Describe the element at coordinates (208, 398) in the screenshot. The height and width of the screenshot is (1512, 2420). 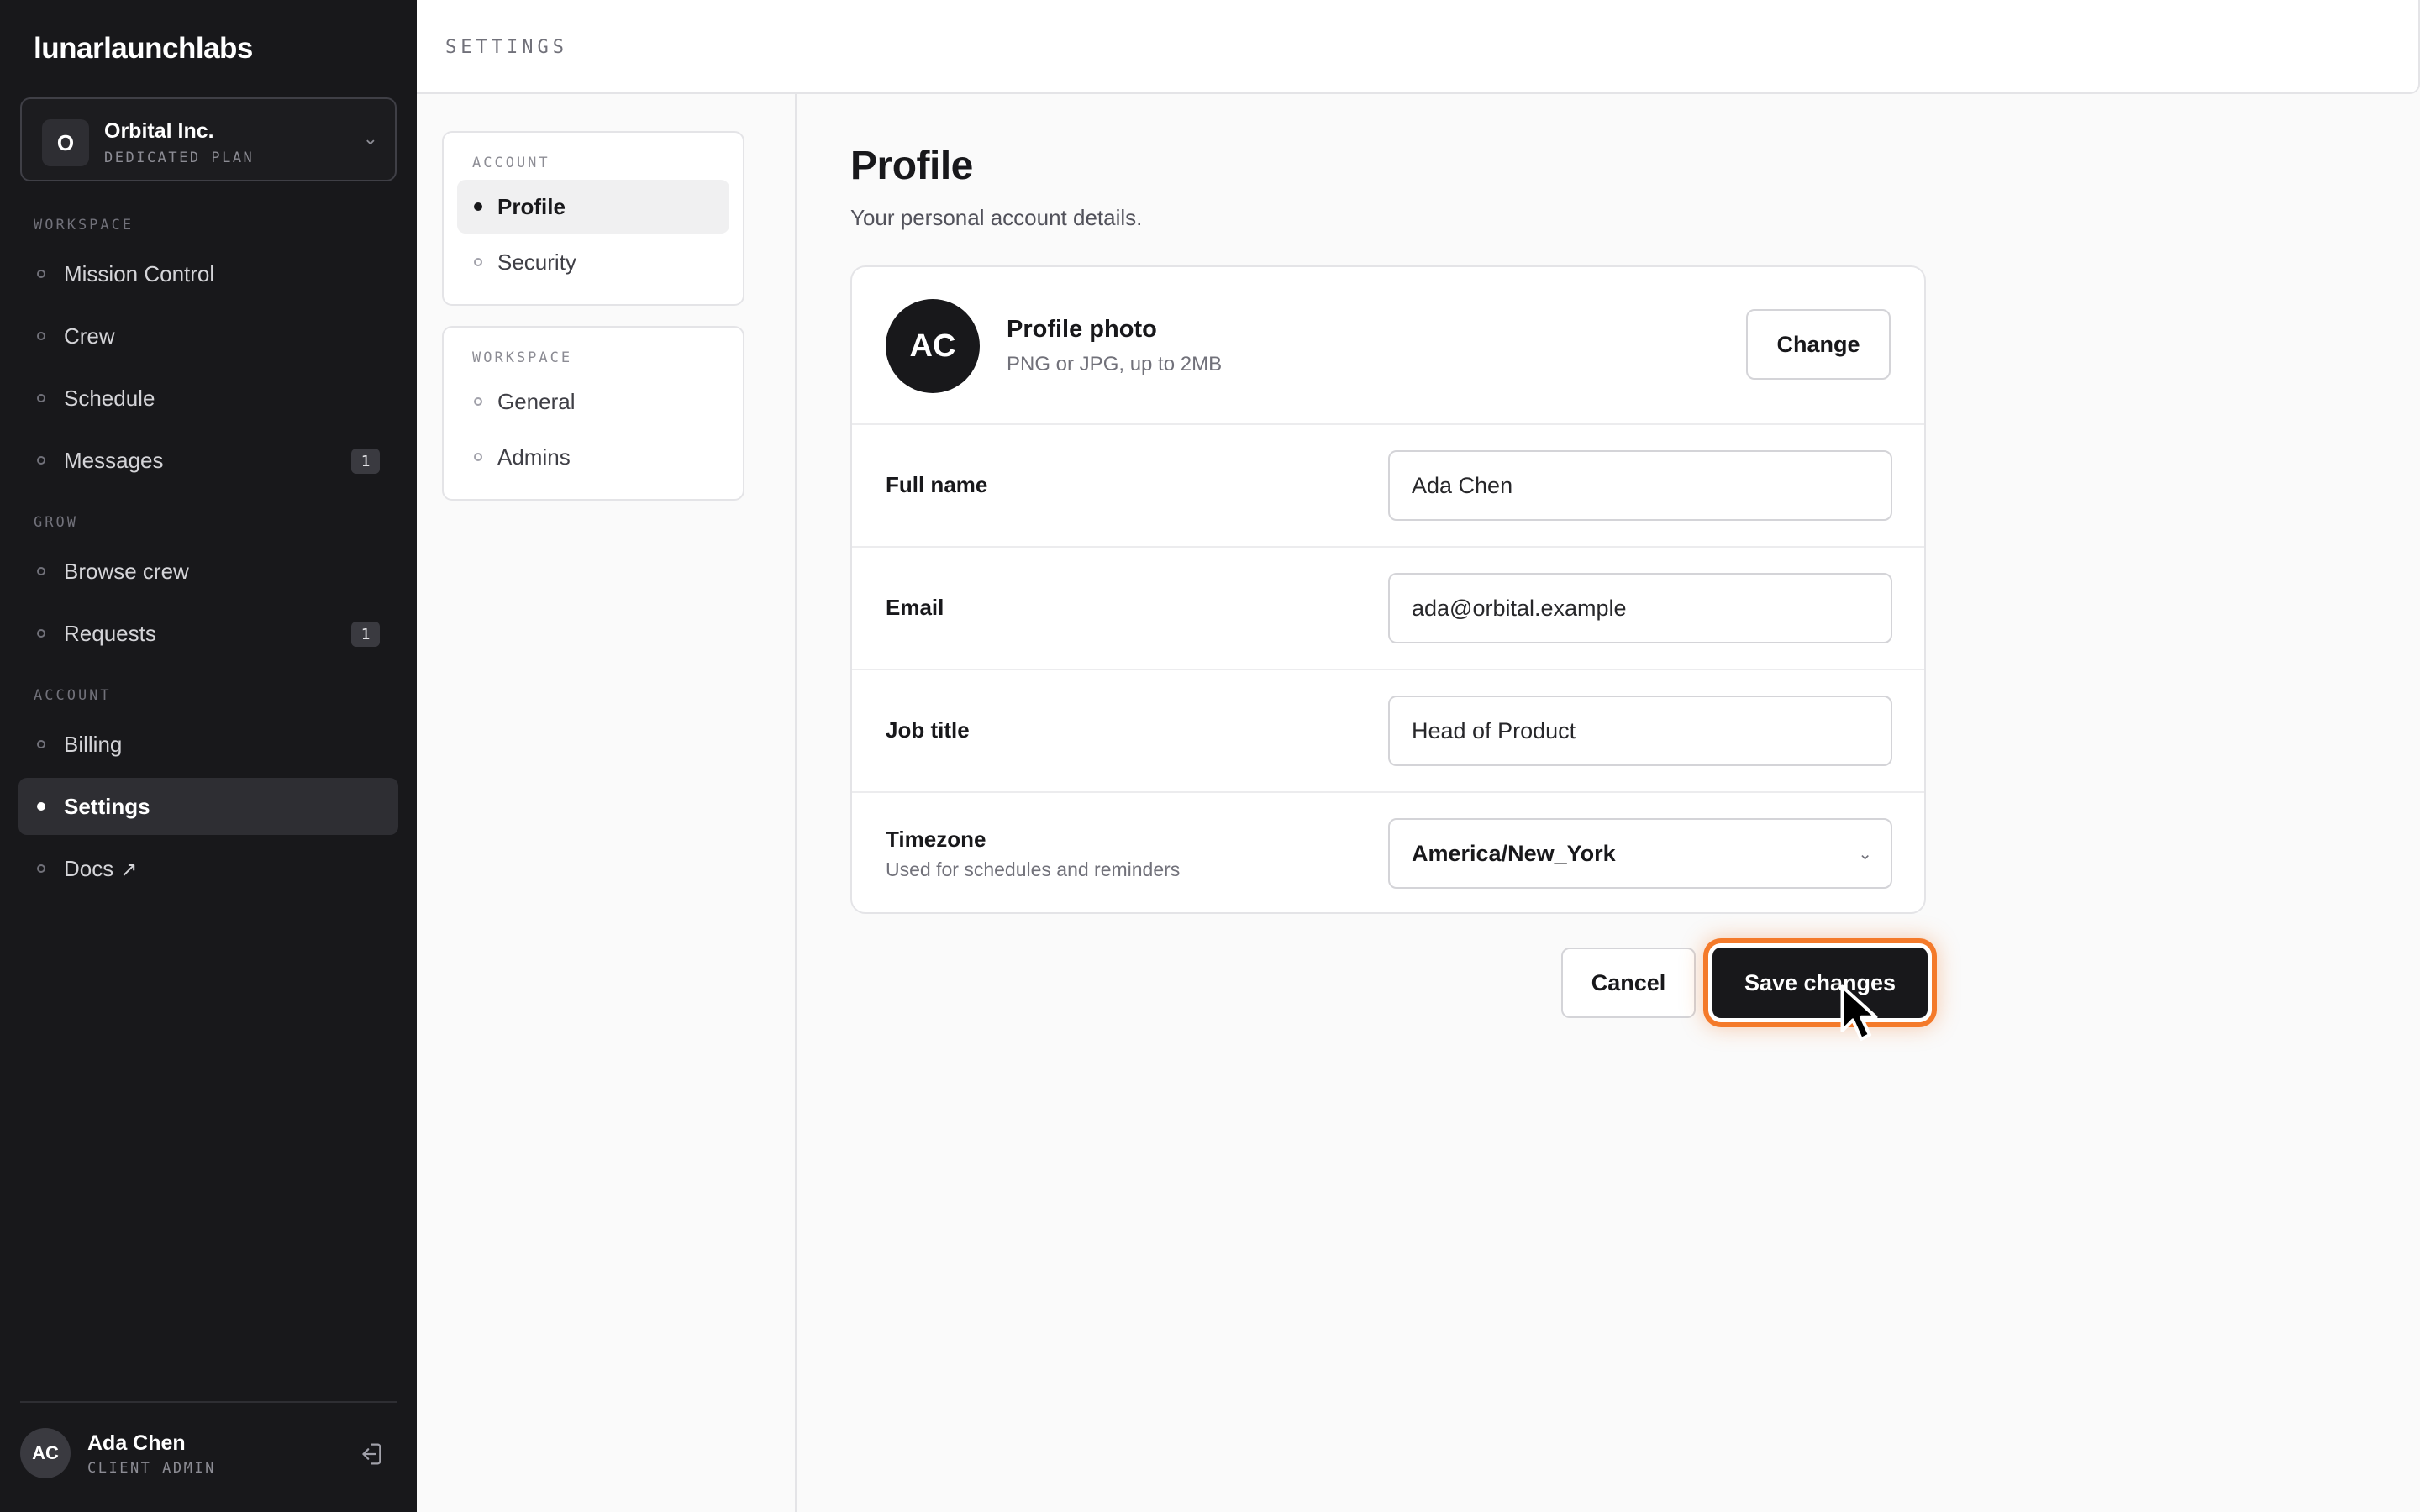
I see `sidebar-item-schedule: Schedule` at that location.